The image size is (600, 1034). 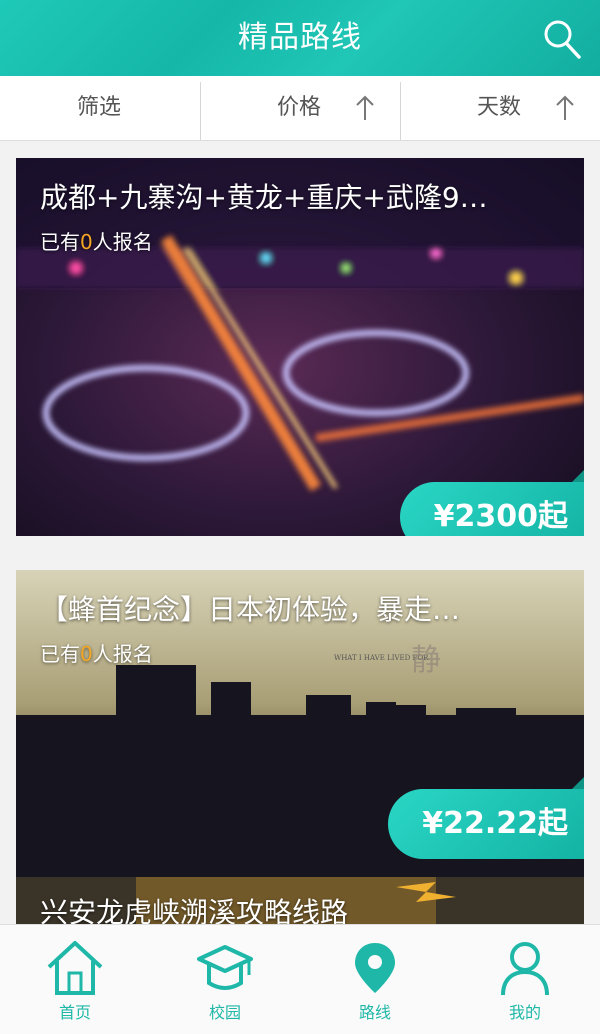 I want to click on user-icon, so click(x=525, y=969).